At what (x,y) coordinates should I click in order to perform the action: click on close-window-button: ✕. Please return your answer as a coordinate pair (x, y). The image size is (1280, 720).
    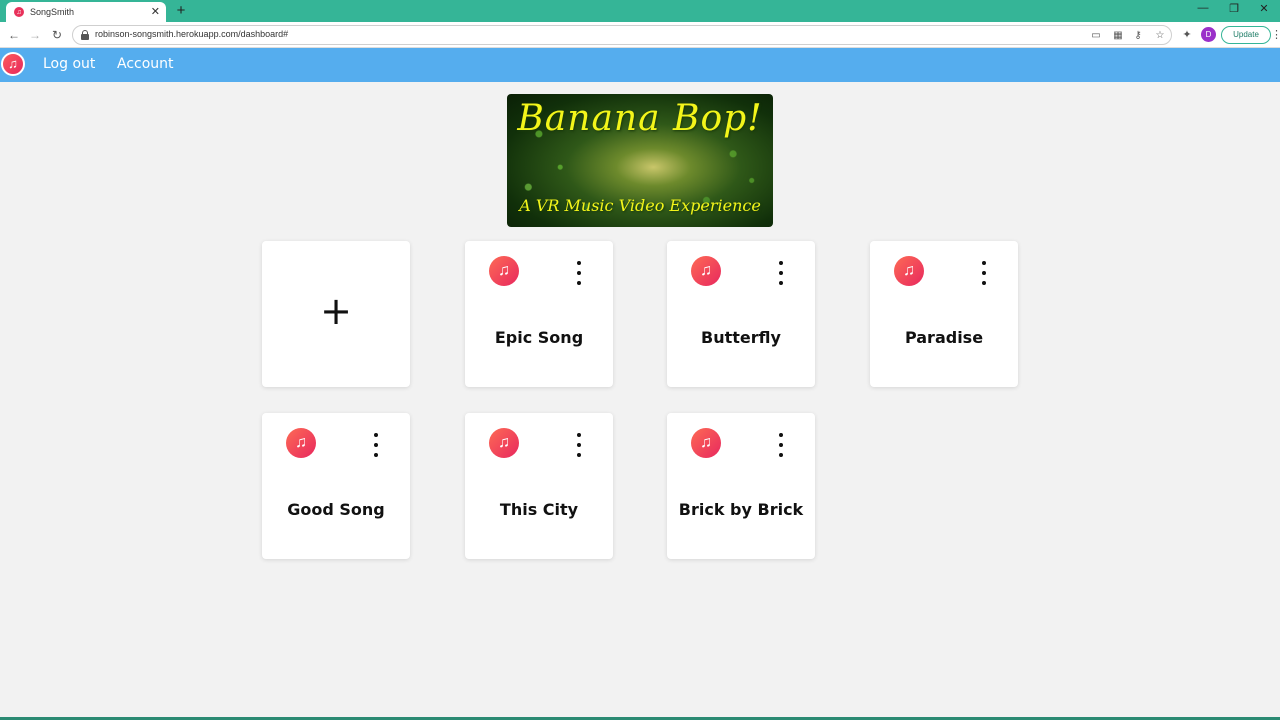
    Looking at the image, I should click on (1264, 10).